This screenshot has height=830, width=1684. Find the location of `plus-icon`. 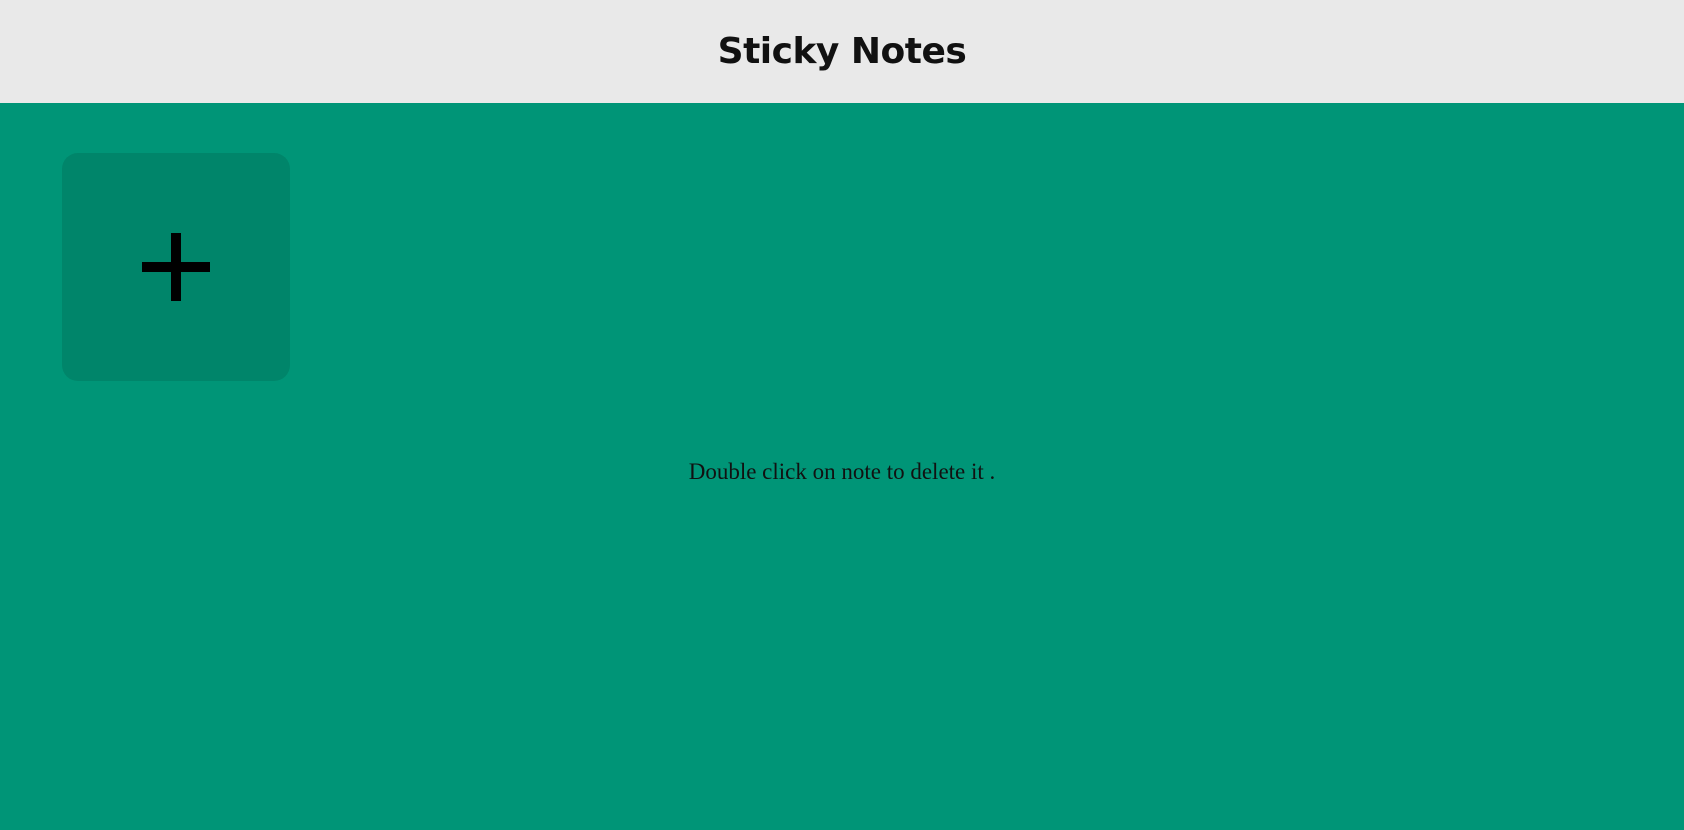

plus-icon is located at coordinates (176, 267).